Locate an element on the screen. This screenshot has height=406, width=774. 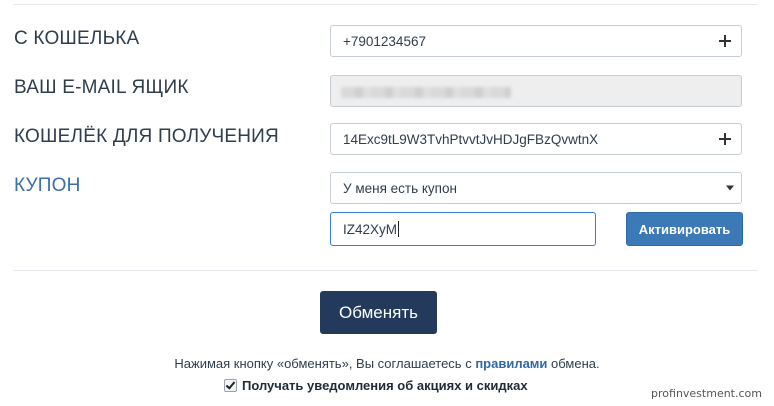
from-wallet-label: С КОШЕЛЬКА is located at coordinates (77, 38).